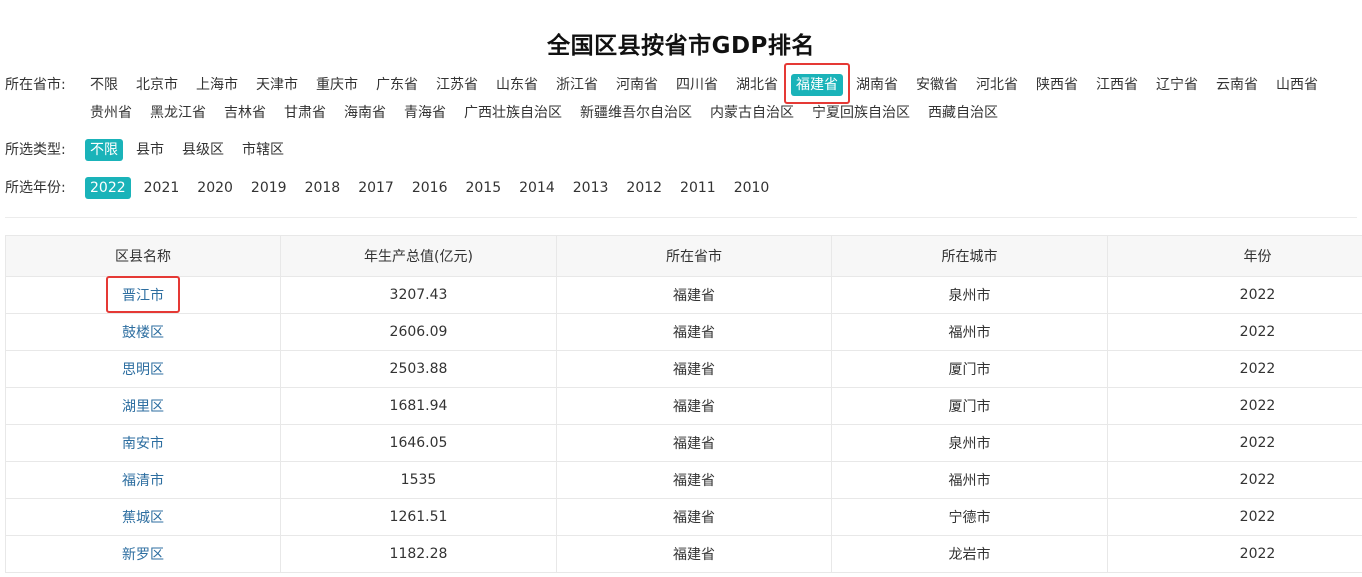 The height and width of the screenshot is (577, 1362). What do you see at coordinates (637, 85) in the screenshot?
I see `province-option: 河南省` at bounding box center [637, 85].